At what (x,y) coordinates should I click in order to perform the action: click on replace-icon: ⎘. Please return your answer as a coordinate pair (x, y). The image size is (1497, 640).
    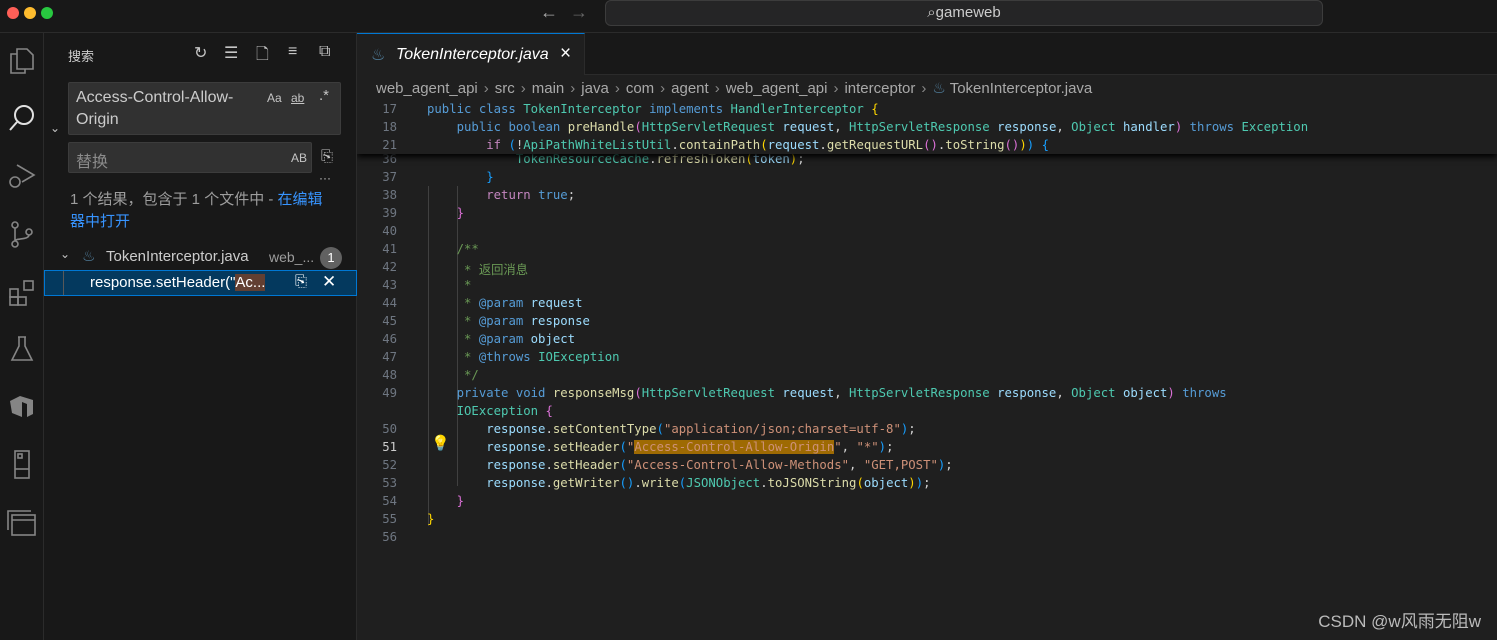
    Looking at the image, I should click on (301, 281).